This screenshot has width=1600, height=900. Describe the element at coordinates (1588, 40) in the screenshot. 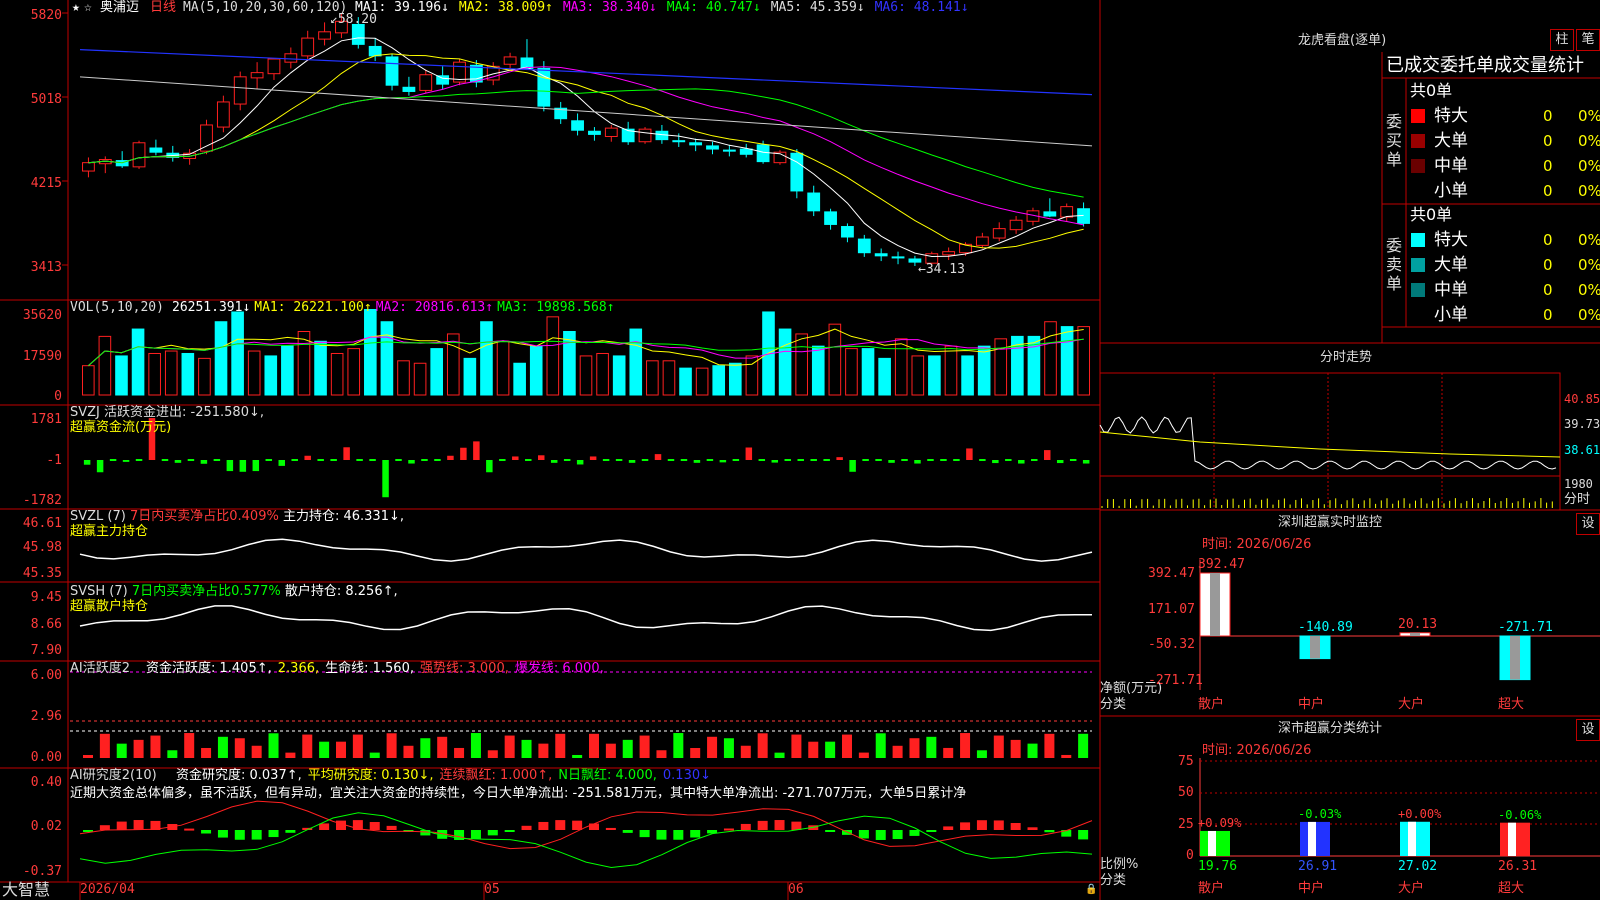

I see `tab-tick-view: 笔` at that location.